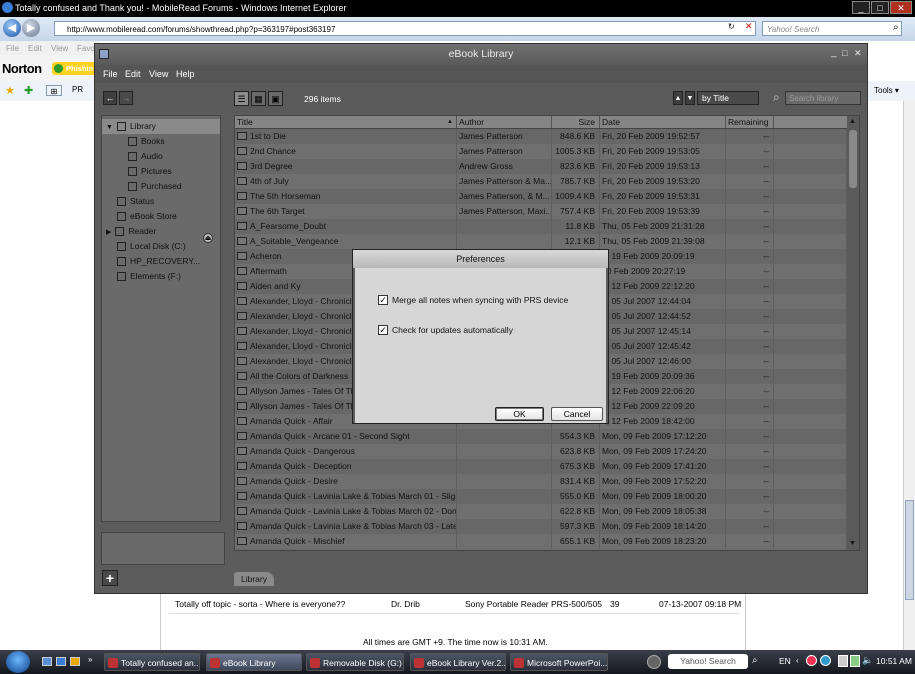 The height and width of the screenshot is (674, 915). Describe the element at coordinates (161, 216) in the screenshot. I see `sidebar-item: eBook Store` at that location.